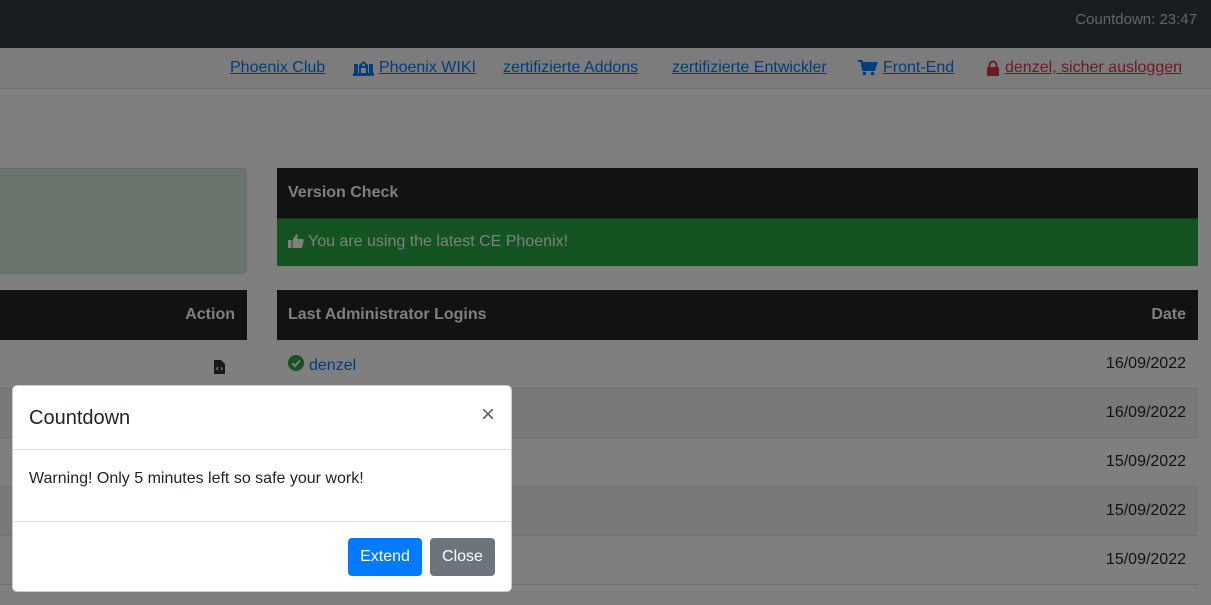 The width and height of the screenshot is (1211, 605). What do you see at coordinates (262, 557) in the screenshot?
I see `modal-footer: Extend Close` at bounding box center [262, 557].